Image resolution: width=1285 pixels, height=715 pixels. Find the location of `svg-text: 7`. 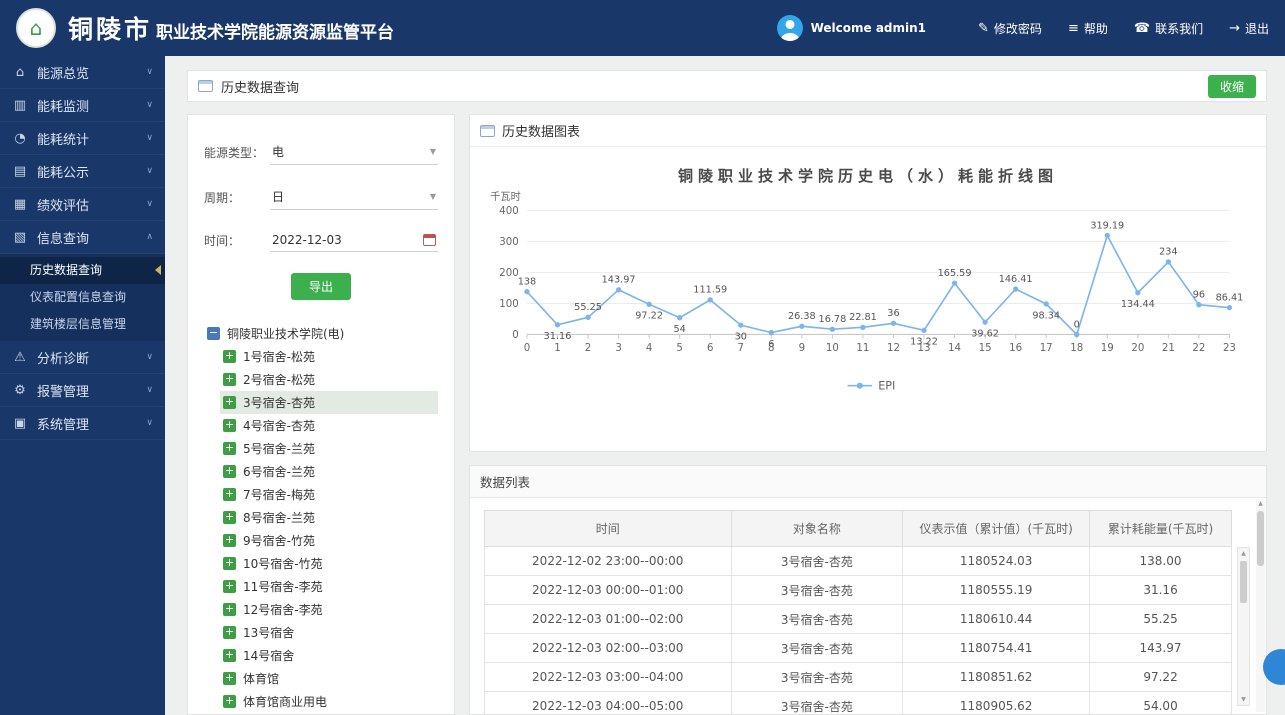

svg-text: 7 is located at coordinates (741, 348).